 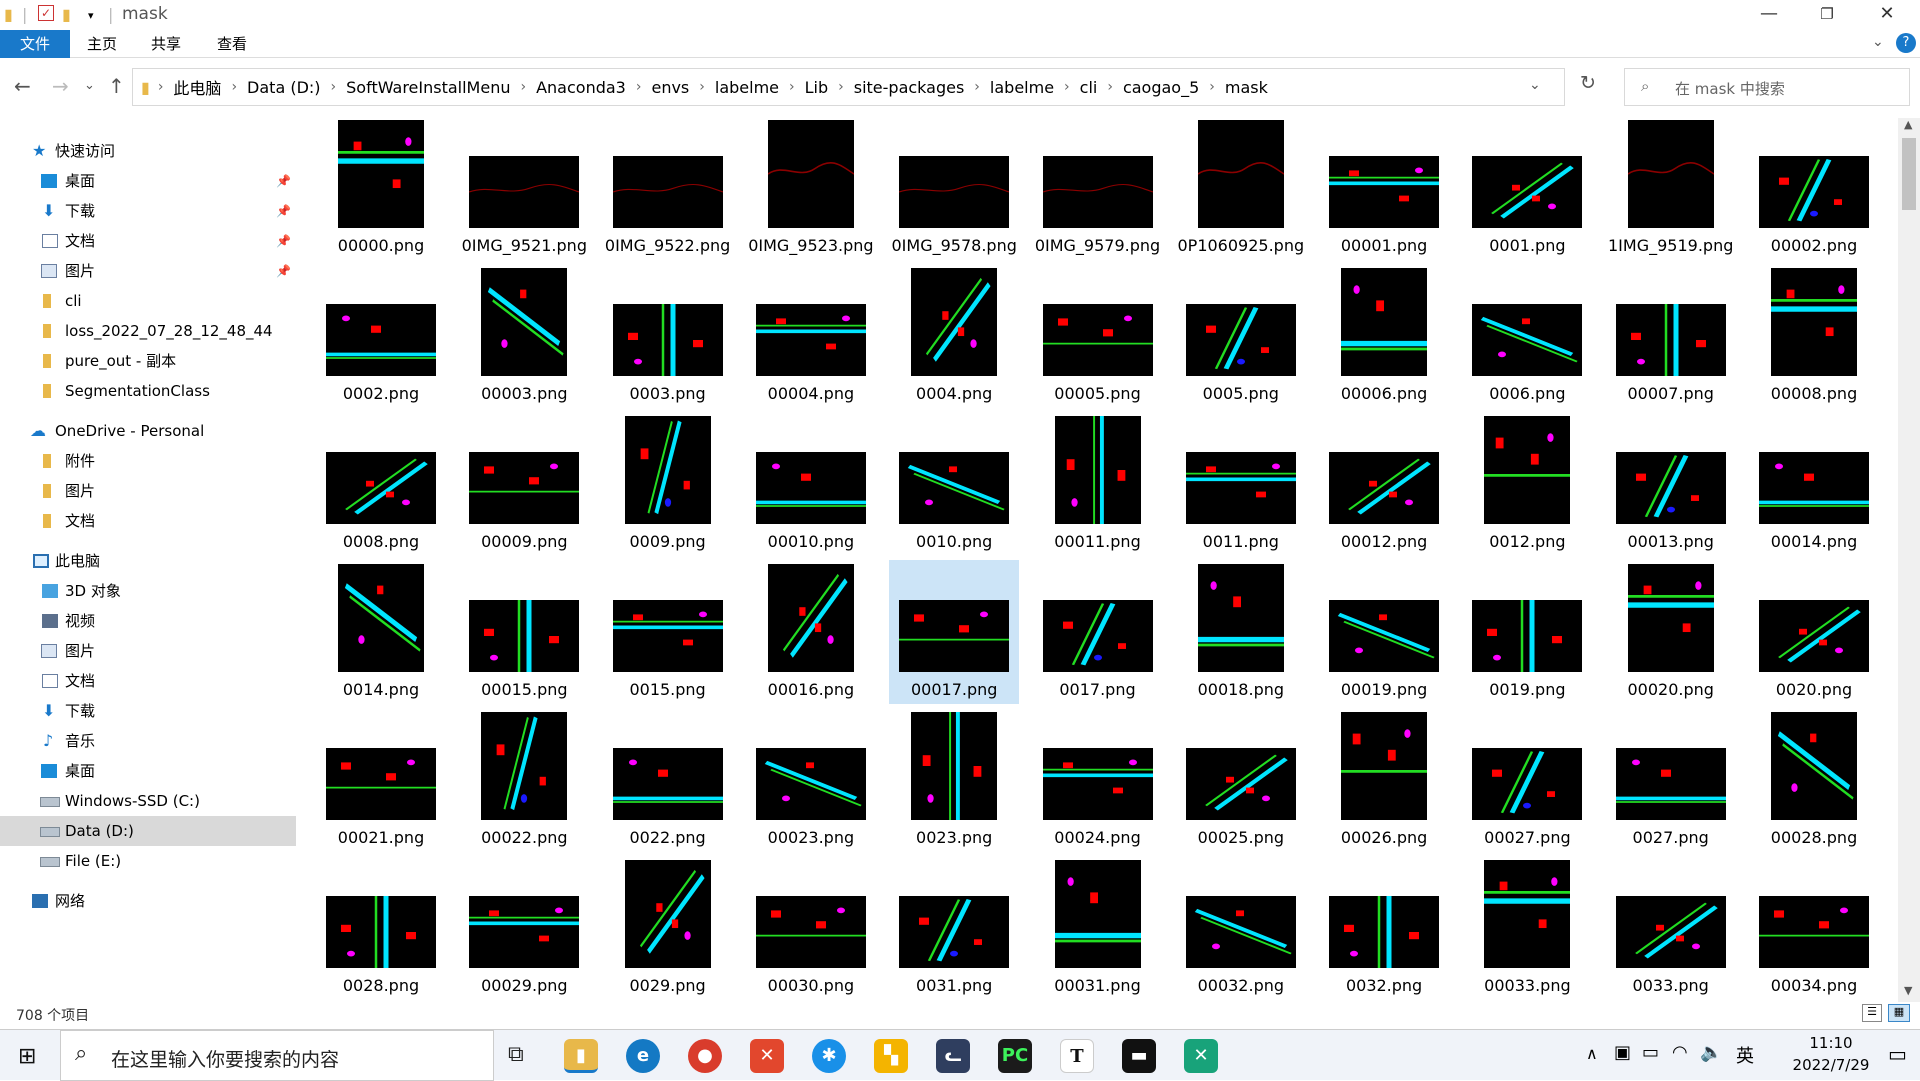 What do you see at coordinates (1814, 780) in the screenshot?
I see `file-tile: 00028.png` at bounding box center [1814, 780].